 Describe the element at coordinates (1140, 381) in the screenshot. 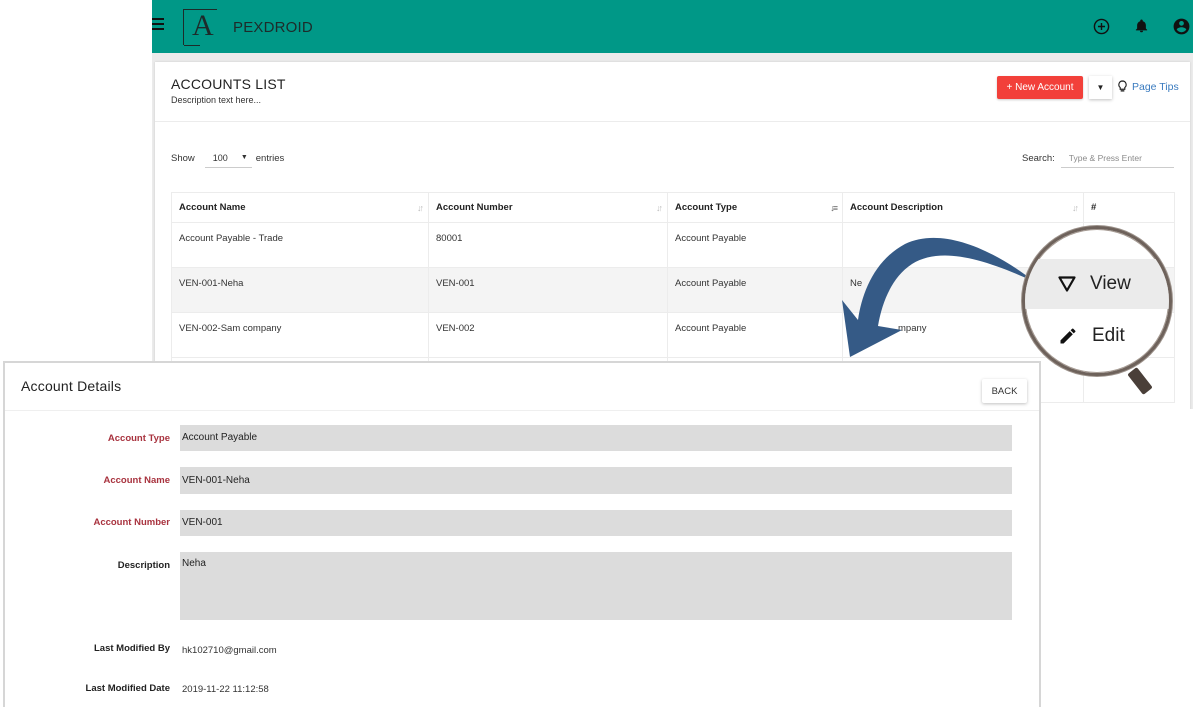

I see `magnifier-handle` at that location.